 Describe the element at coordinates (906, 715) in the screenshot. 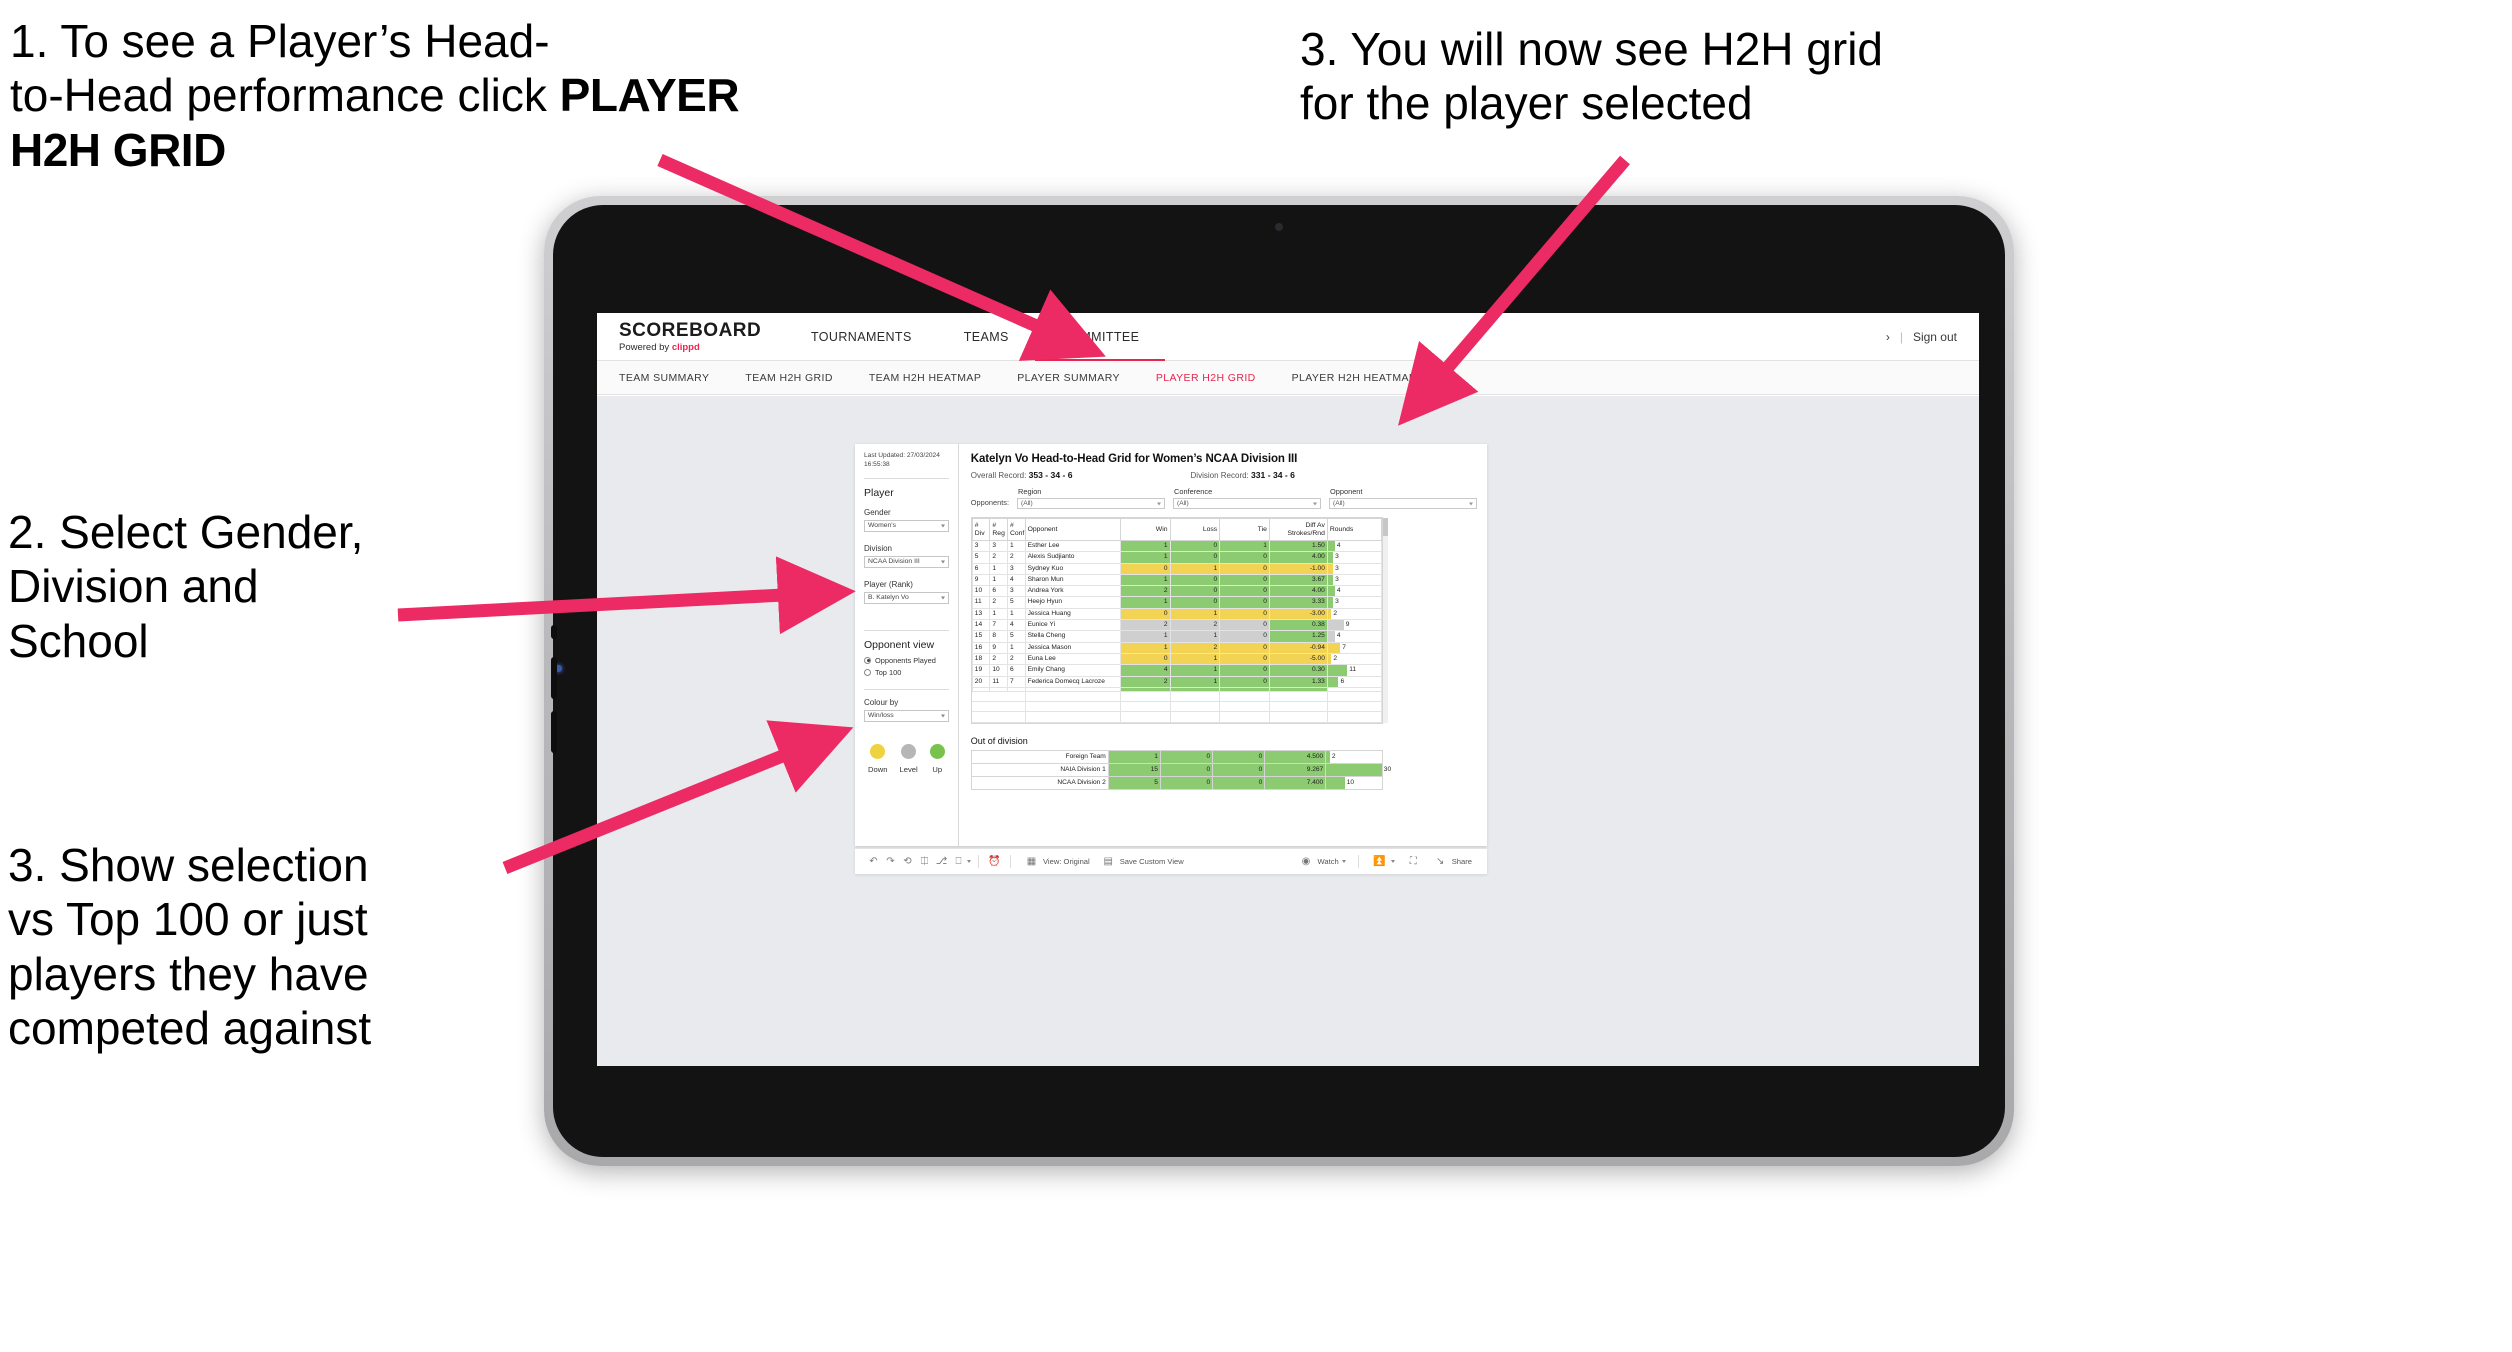

I see `colour-by-select: Win/loss` at that location.